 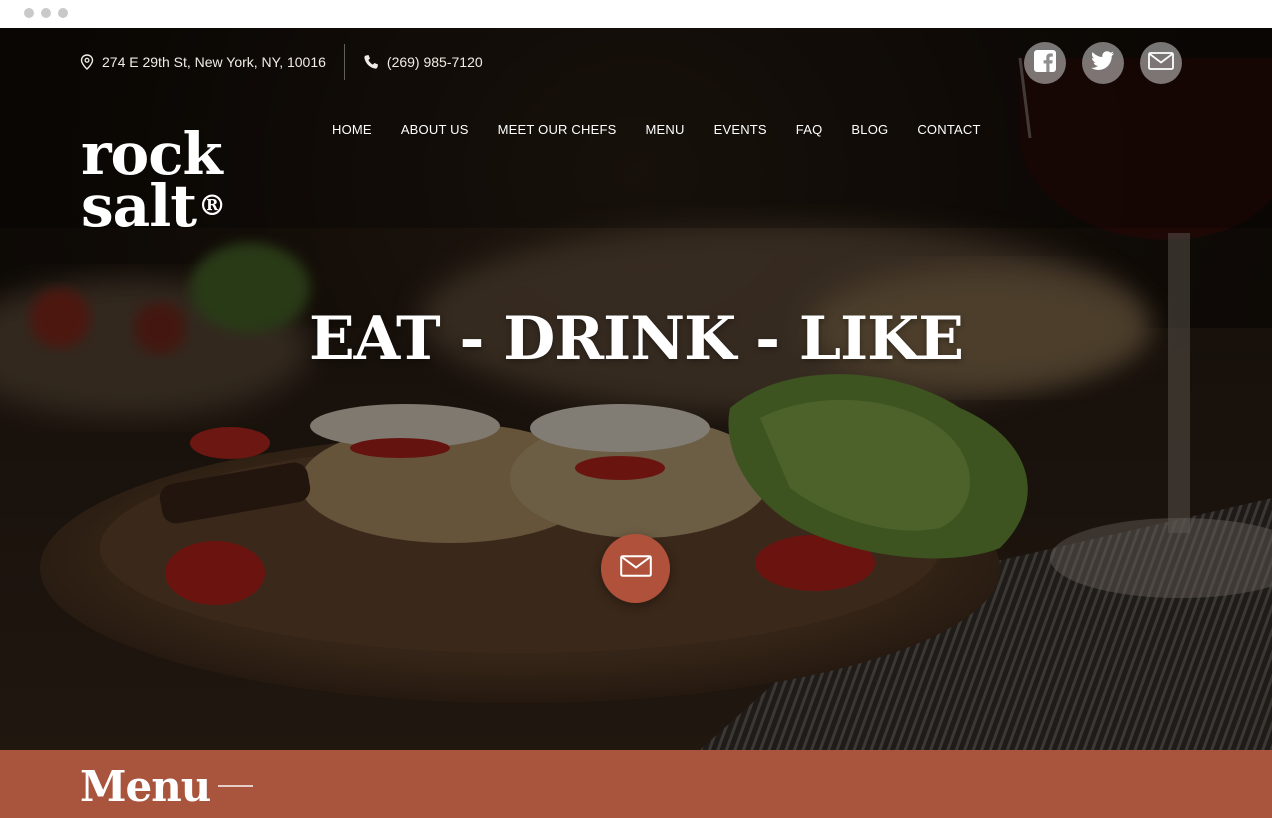 I want to click on nav-item-events: EVENTS, so click(x=740, y=129).